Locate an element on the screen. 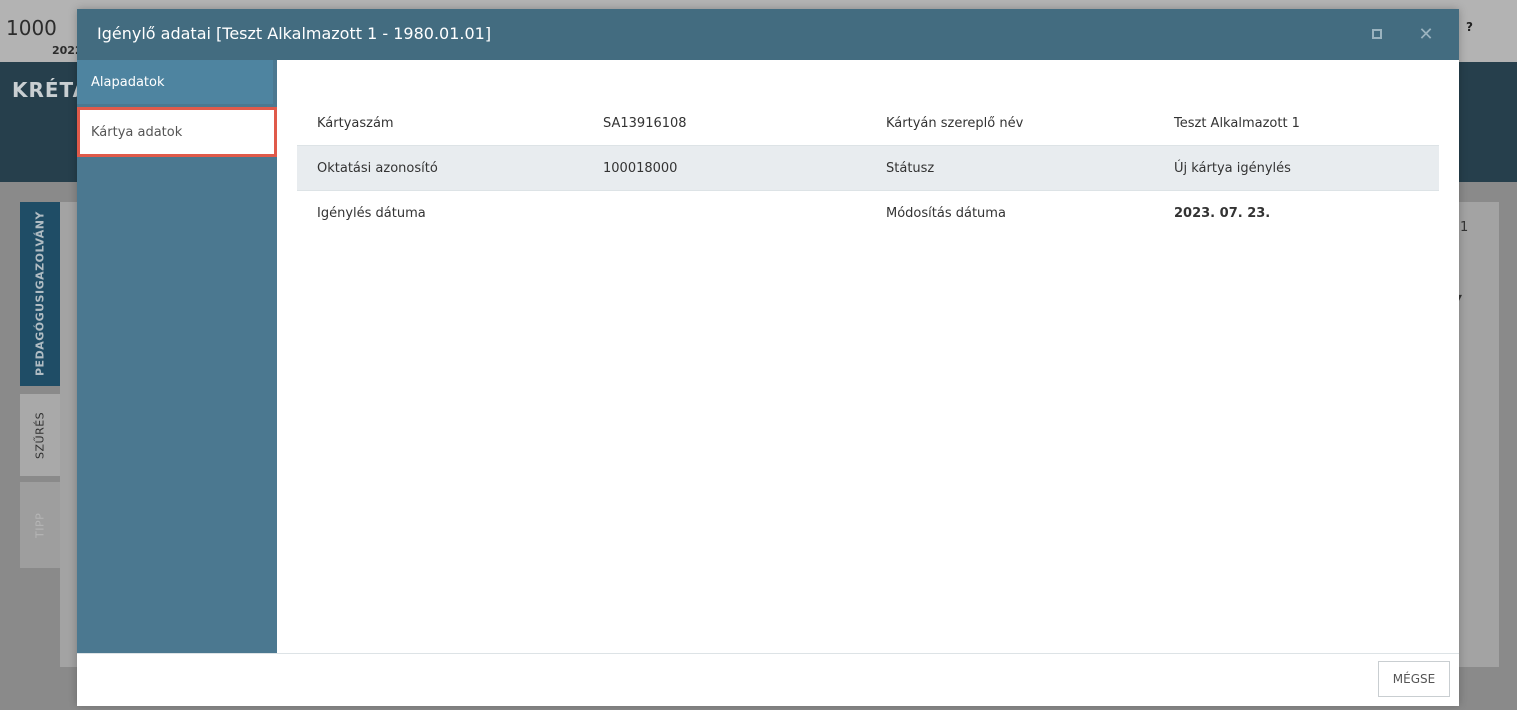 Image resolution: width=1517 pixels, height=710 pixels. maximize-icon is located at coordinates (1377, 34).